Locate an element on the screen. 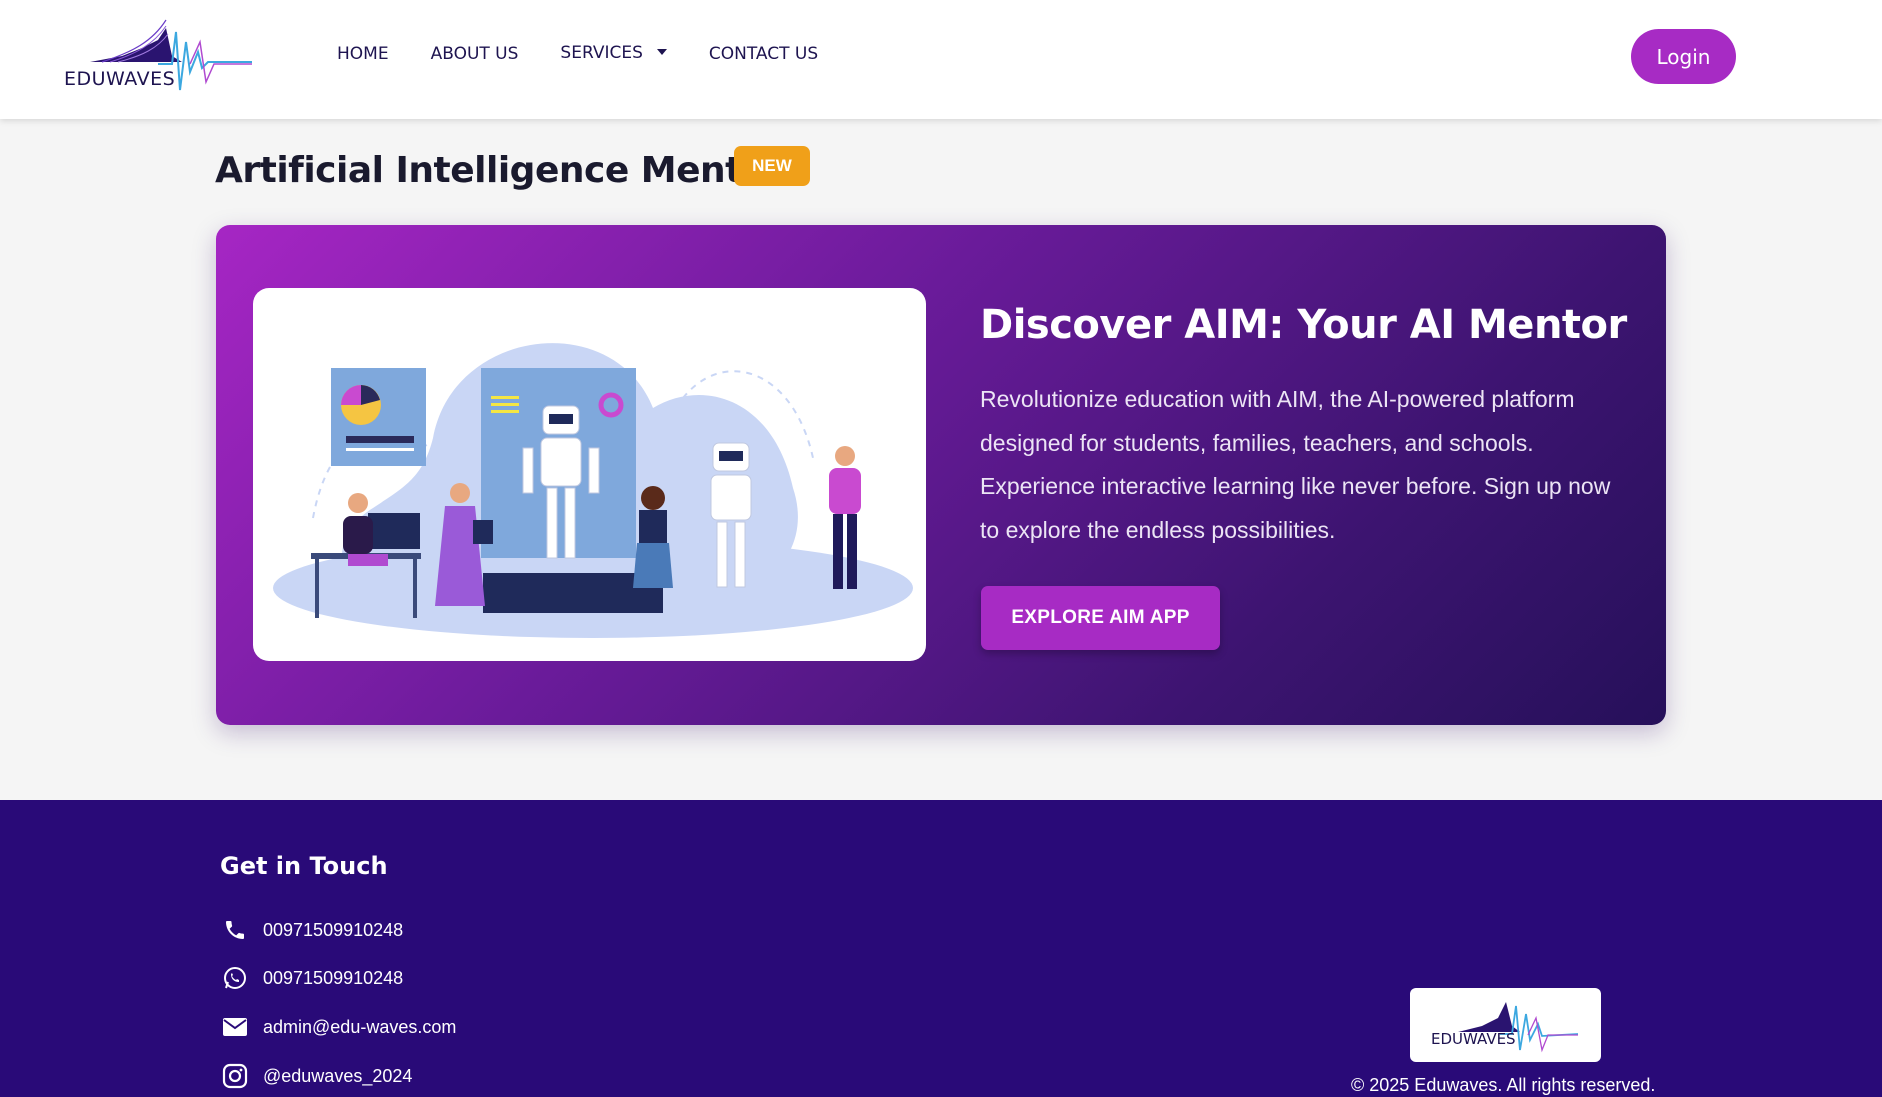 The width and height of the screenshot is (1882, 1097). contact-whatsapp-value: 00971509910248 is located at coordinates (333, 977).